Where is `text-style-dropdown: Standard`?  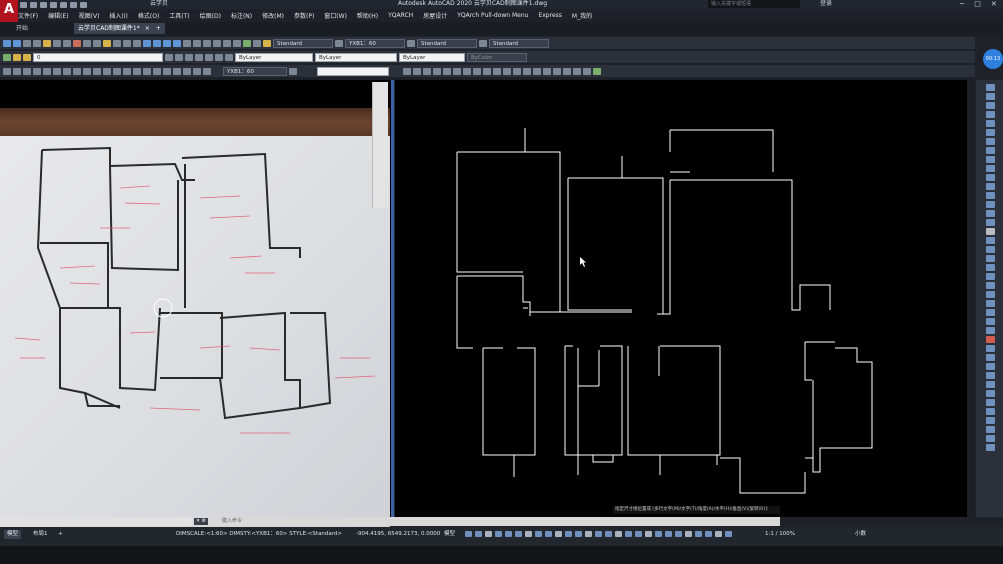
text-style-dropdown: Standard is located at coordinates (303, 43).